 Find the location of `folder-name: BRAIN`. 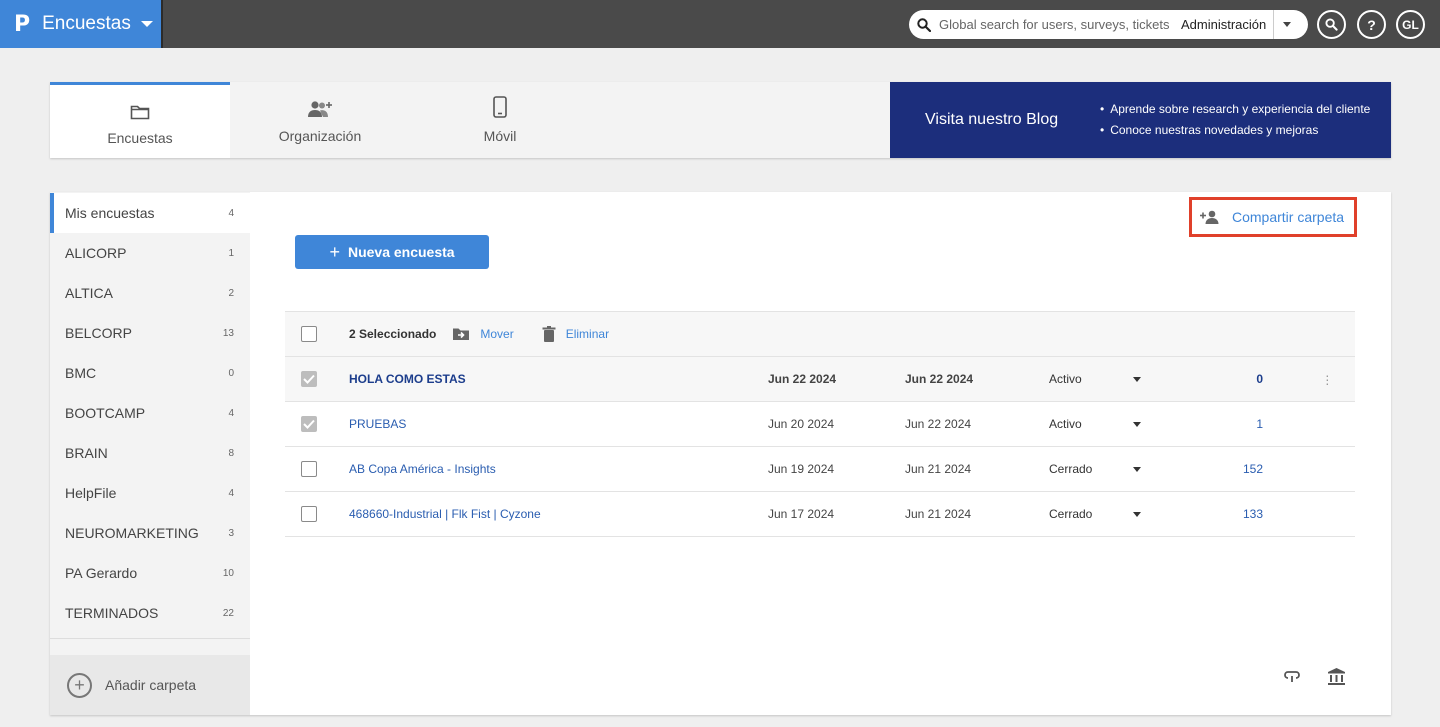

folder-name: BRAIN is located at coordinates (86, 453).